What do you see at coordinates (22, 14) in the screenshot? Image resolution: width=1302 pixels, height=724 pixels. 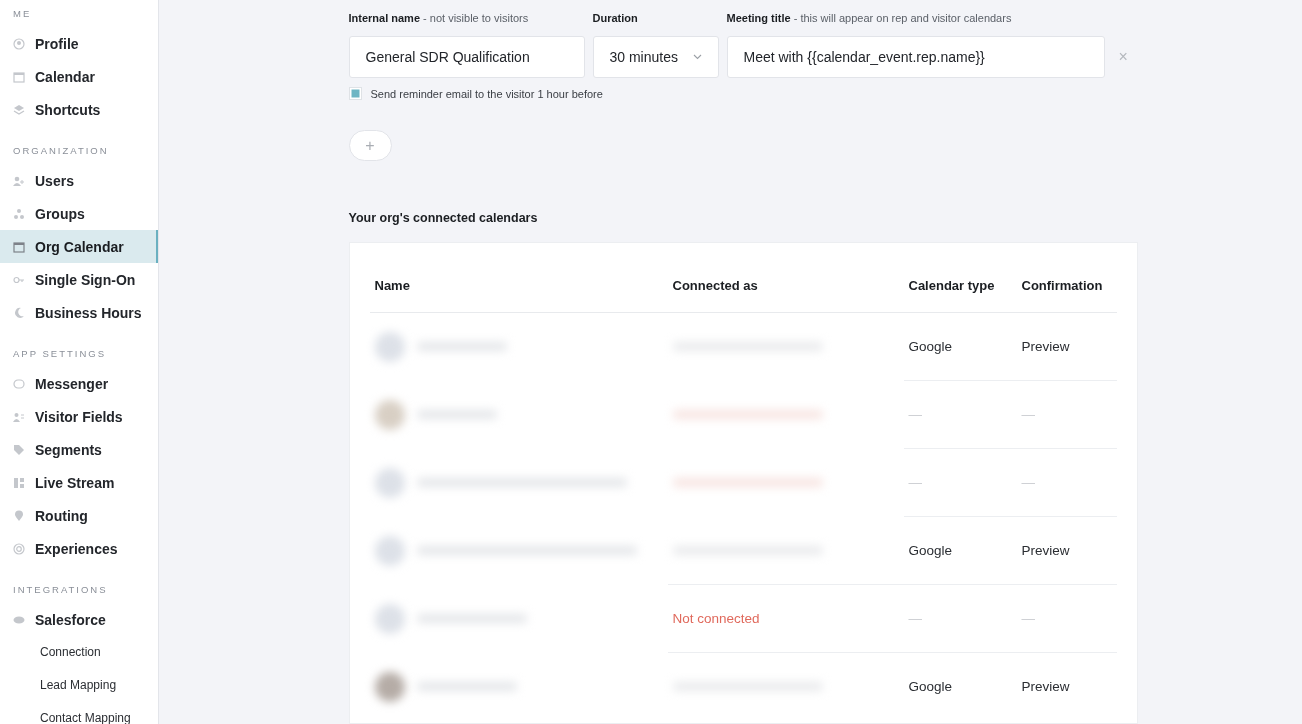 I see `section-heading: ME` at bounding box center [22, 14].